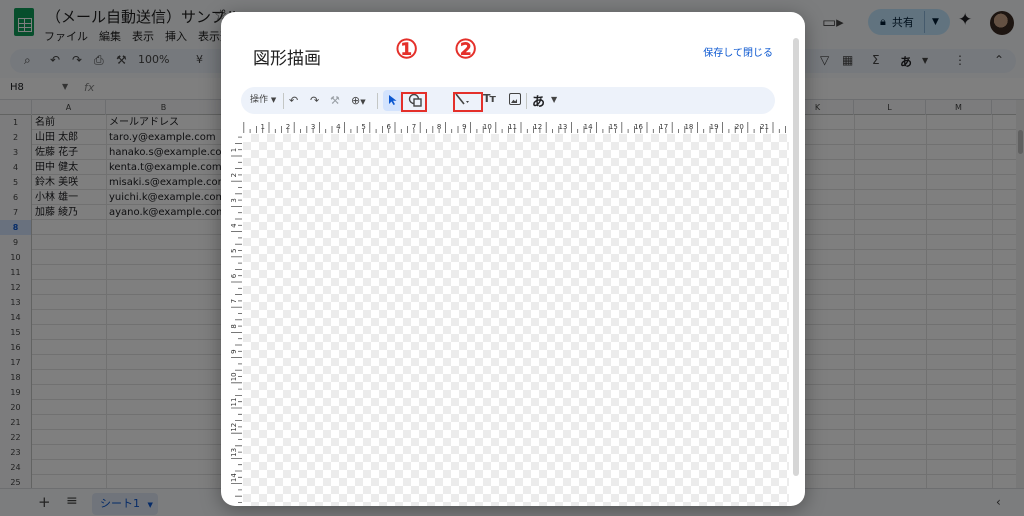  I want to click on actions-label: 操作, so click(259, 100).